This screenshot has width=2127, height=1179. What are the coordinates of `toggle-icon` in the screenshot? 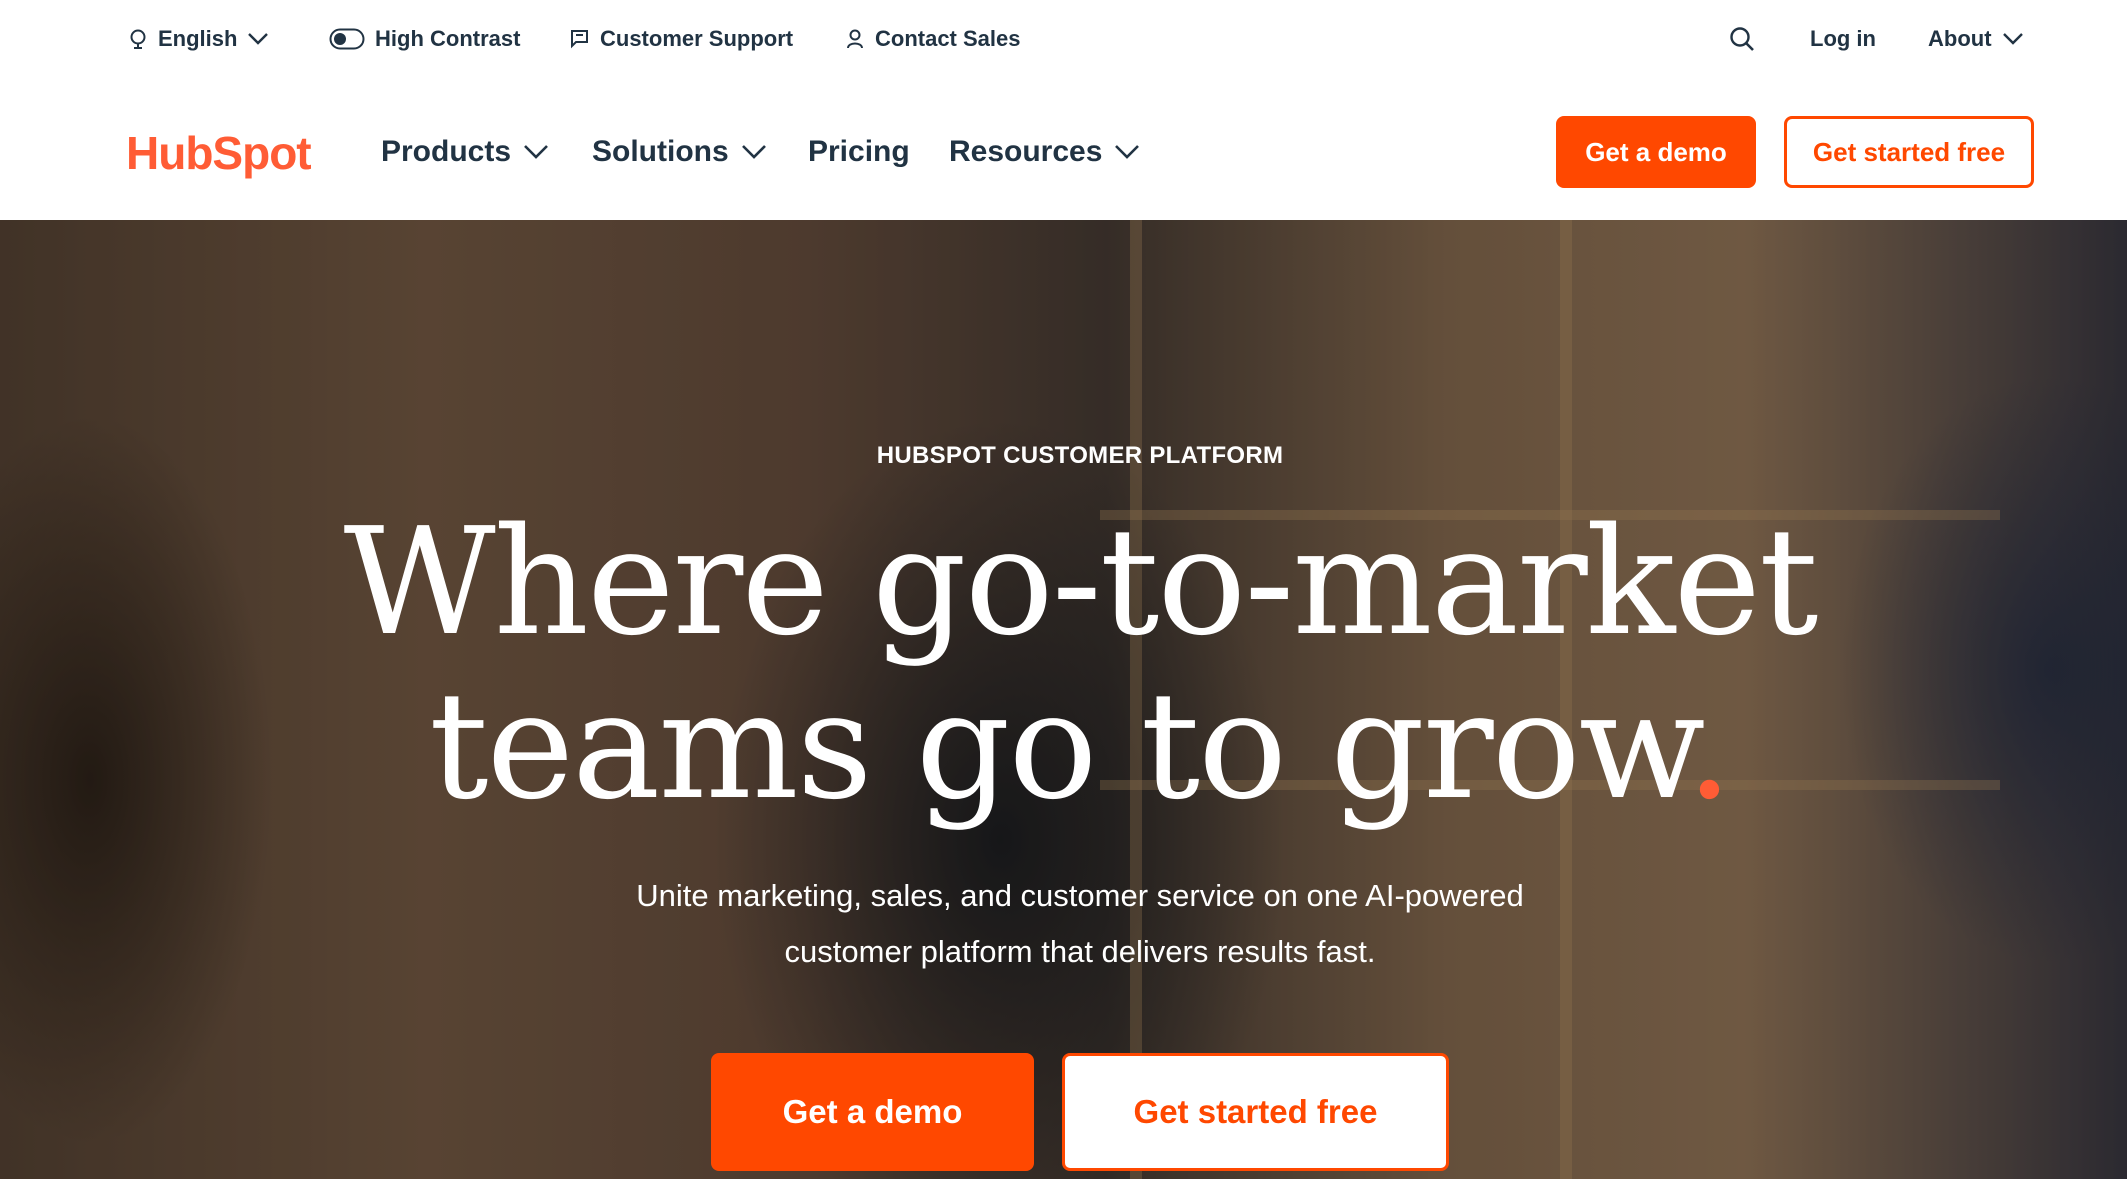 It's located at (347, 39).